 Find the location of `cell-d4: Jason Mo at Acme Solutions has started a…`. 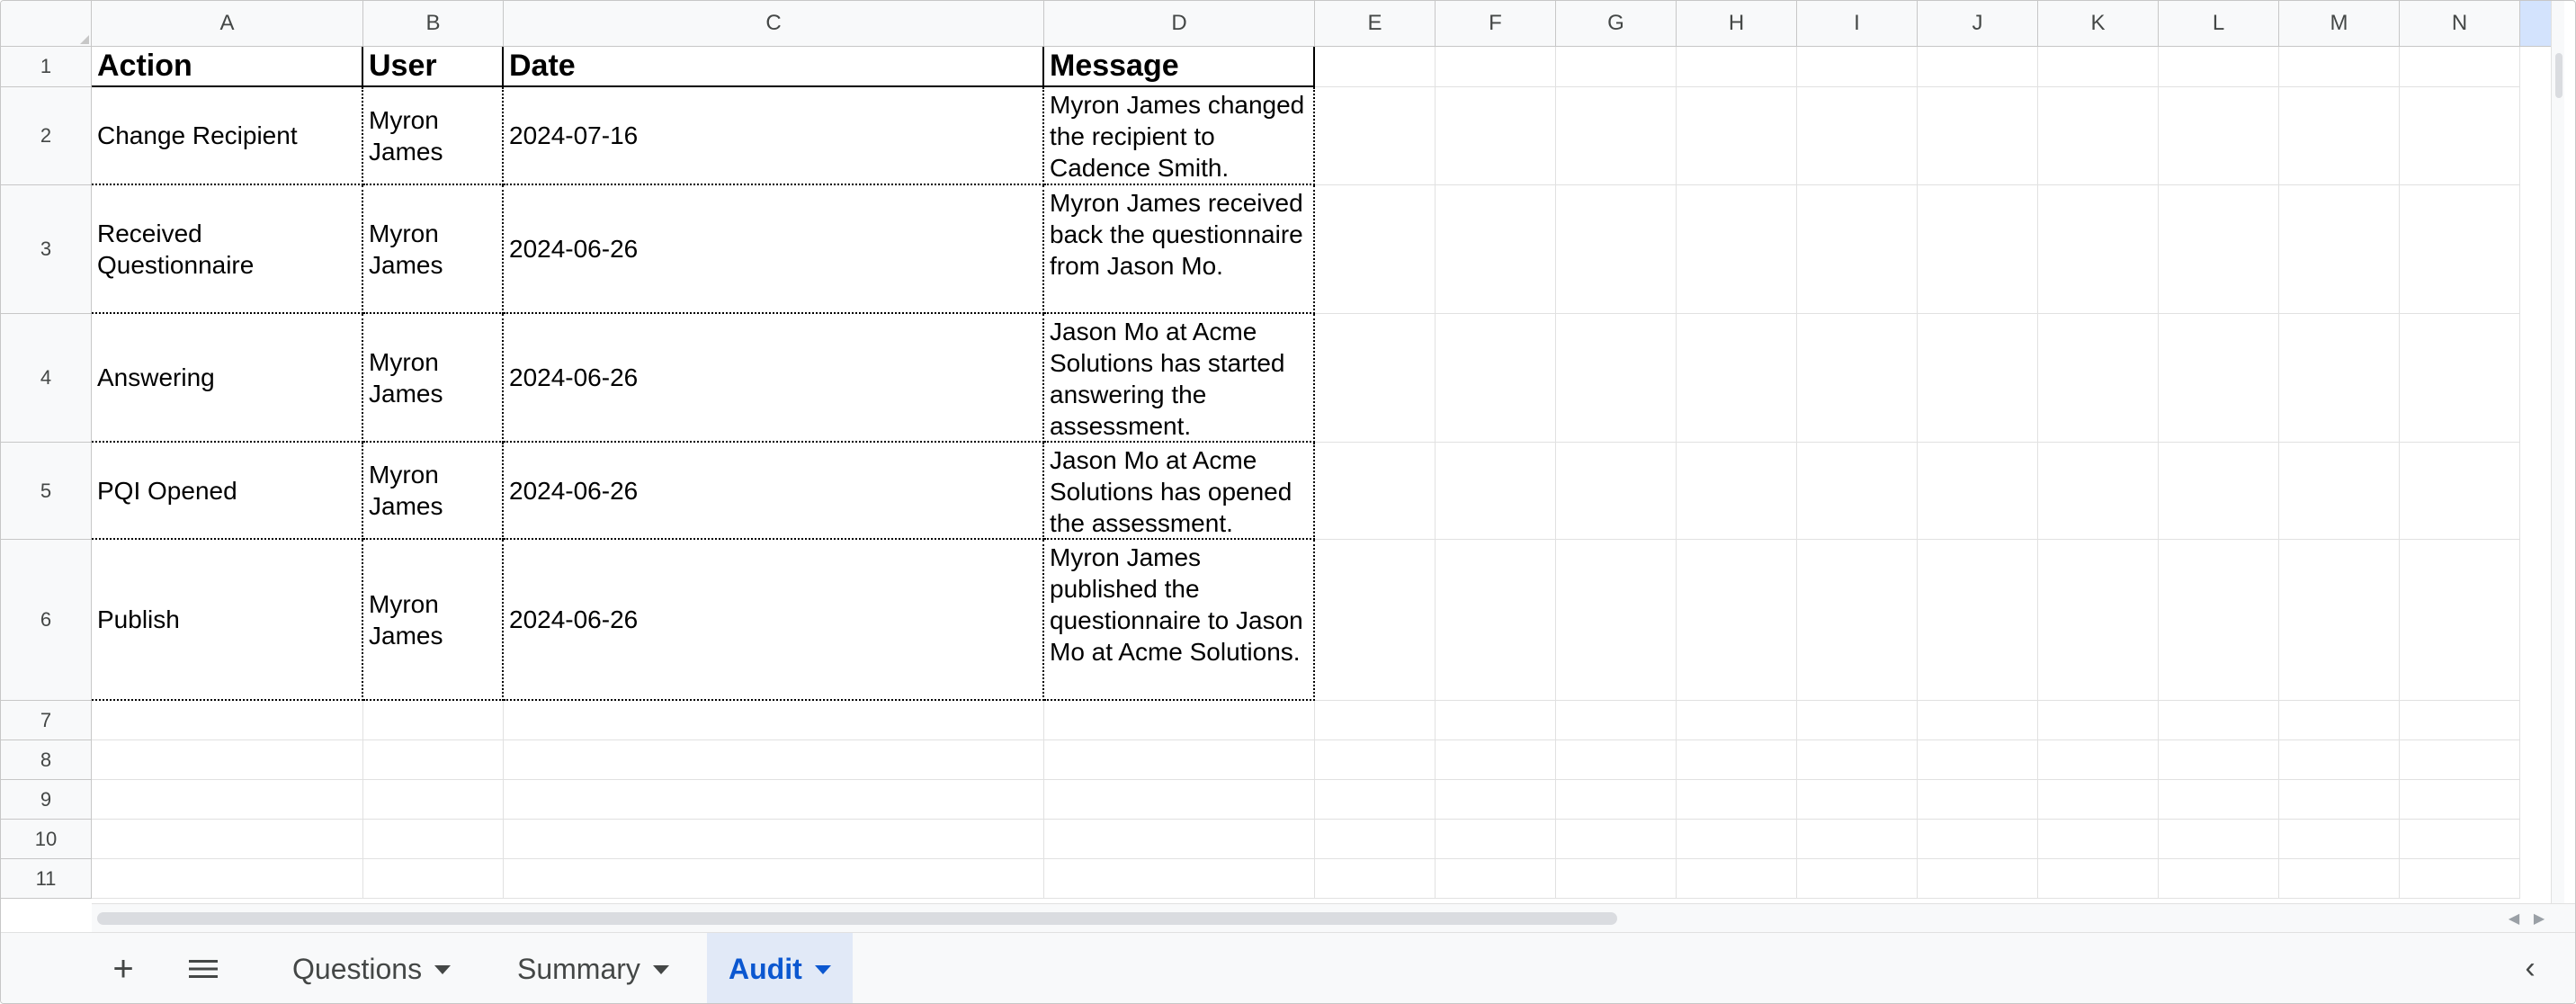

cell-d4: Jason Mo at Acme Solutions has started a… is located at coordinates (1179, 378).